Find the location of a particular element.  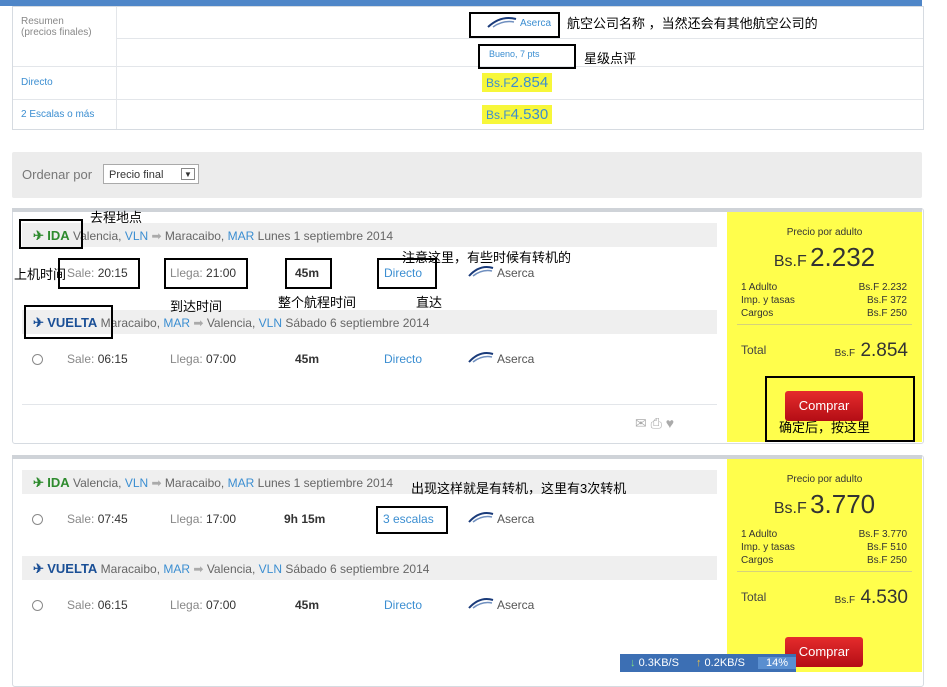

summary-row-direct-price: Bs.F2.854 is located at coordinates (517, 82).